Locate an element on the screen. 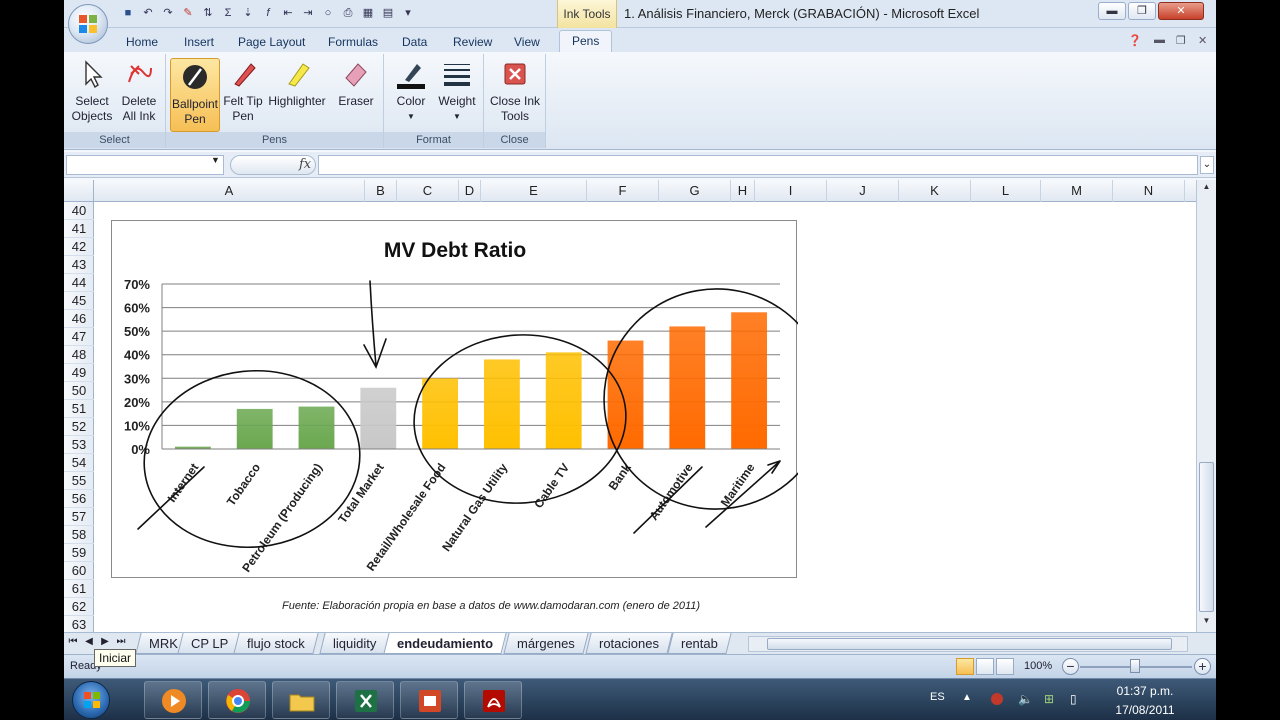  clock-date: 17/08/2011 is located at coordinates (1145, 710).